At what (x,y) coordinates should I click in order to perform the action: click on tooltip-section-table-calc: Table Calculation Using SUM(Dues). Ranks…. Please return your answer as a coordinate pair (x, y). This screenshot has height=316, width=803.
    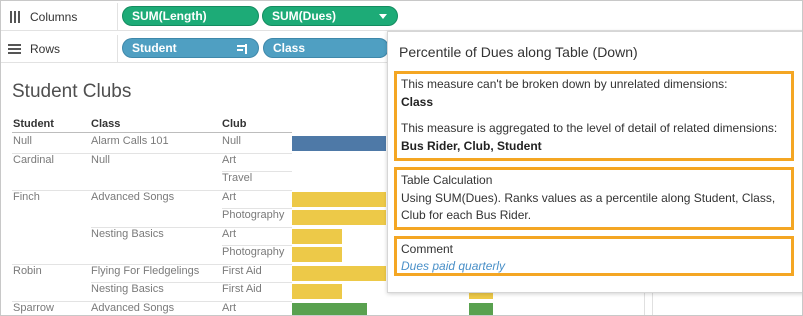
    Looking at the image, I should click on (594, 198).